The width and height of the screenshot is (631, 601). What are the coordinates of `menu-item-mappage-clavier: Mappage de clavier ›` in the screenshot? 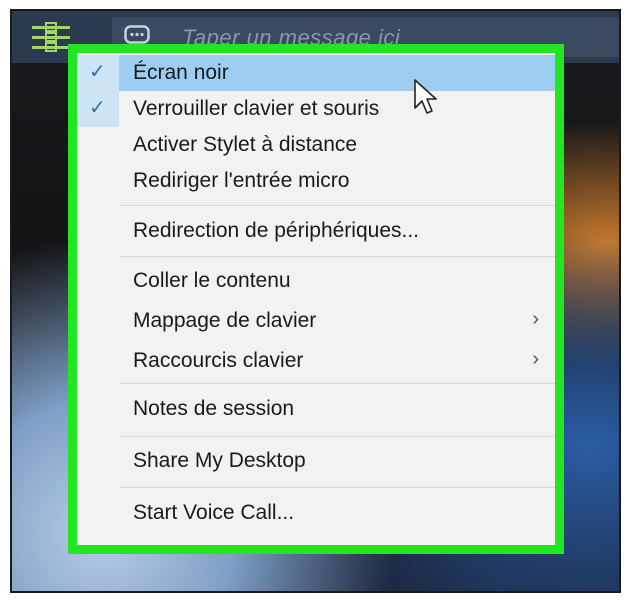 It's located at (316, 321).